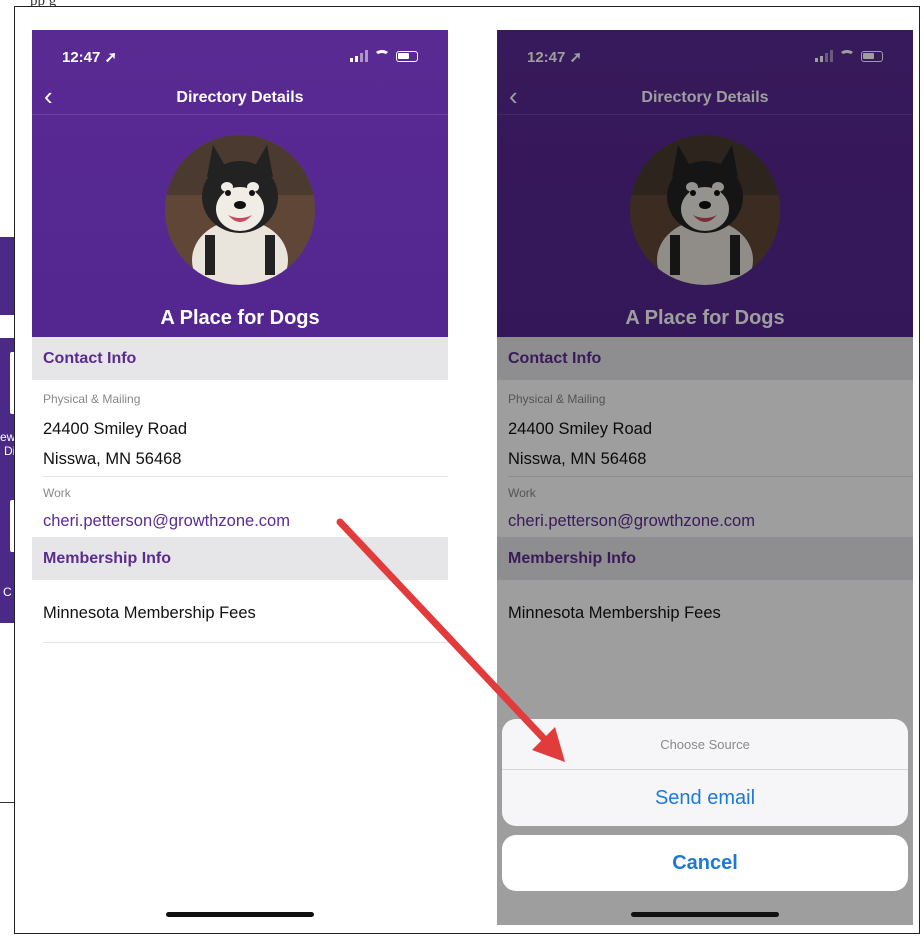  Describe the element at coordinates (705, 863) in the screenshot. I see `cancel-button: Cancel` at that location.